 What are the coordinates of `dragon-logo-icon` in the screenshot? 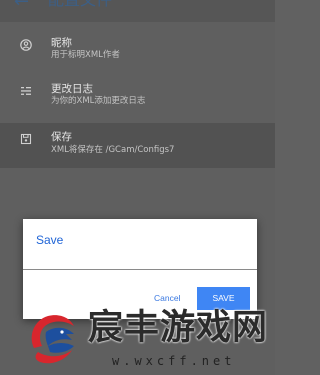 It's located at (52, 339).